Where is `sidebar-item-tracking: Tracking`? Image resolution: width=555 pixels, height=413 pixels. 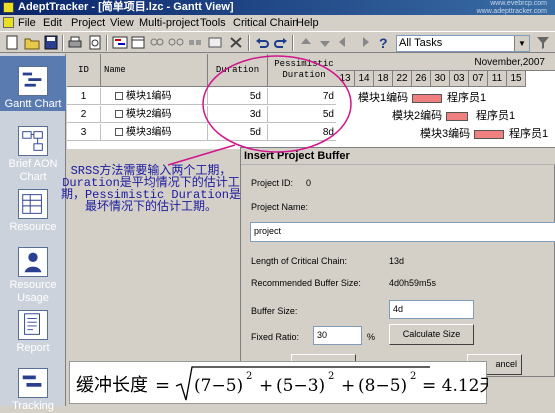
sidebar-item-tracking: Tracking is located at coordinates (33, 390).